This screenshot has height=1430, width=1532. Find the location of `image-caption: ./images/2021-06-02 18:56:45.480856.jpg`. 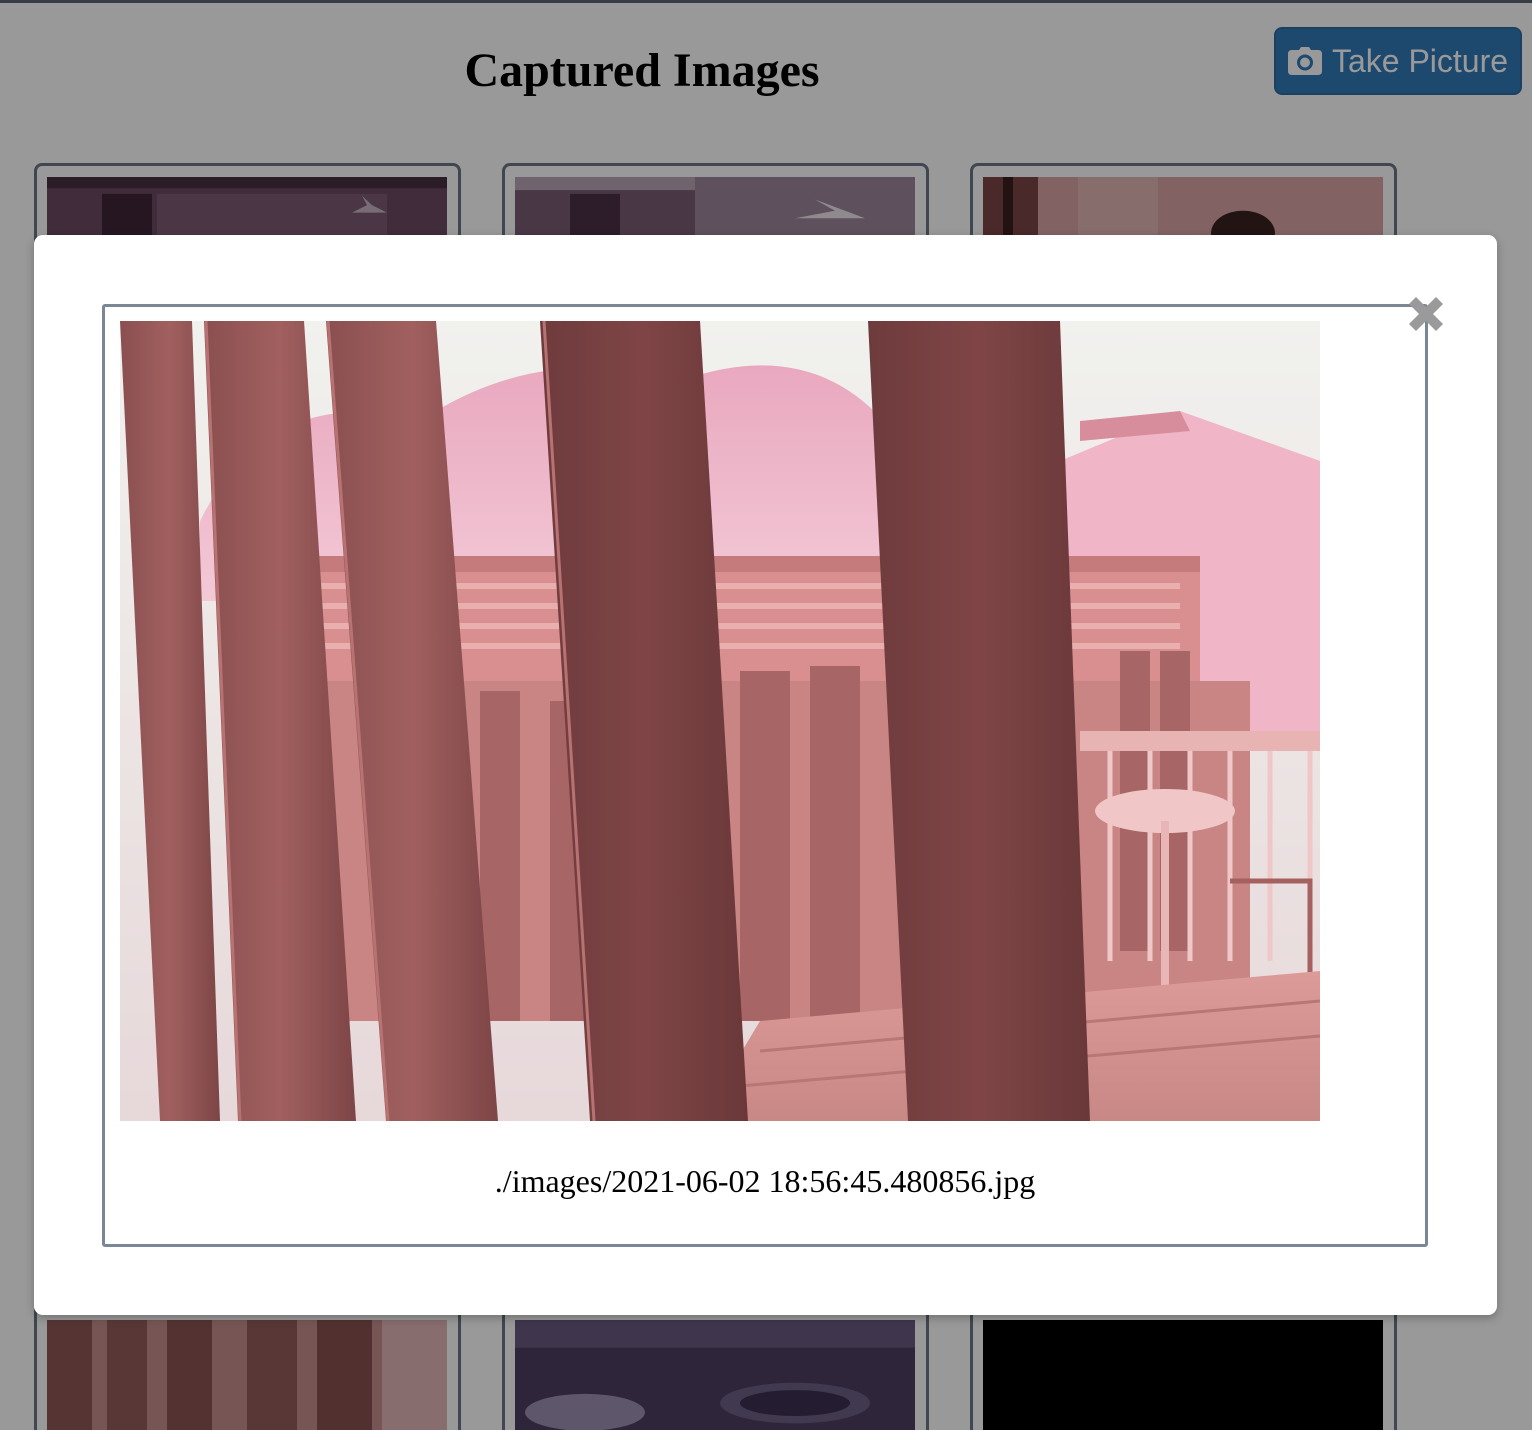

image-caption: ./images/2021-06-02 18:56:45.480856.jpg is located at coordinates (765, 1181).